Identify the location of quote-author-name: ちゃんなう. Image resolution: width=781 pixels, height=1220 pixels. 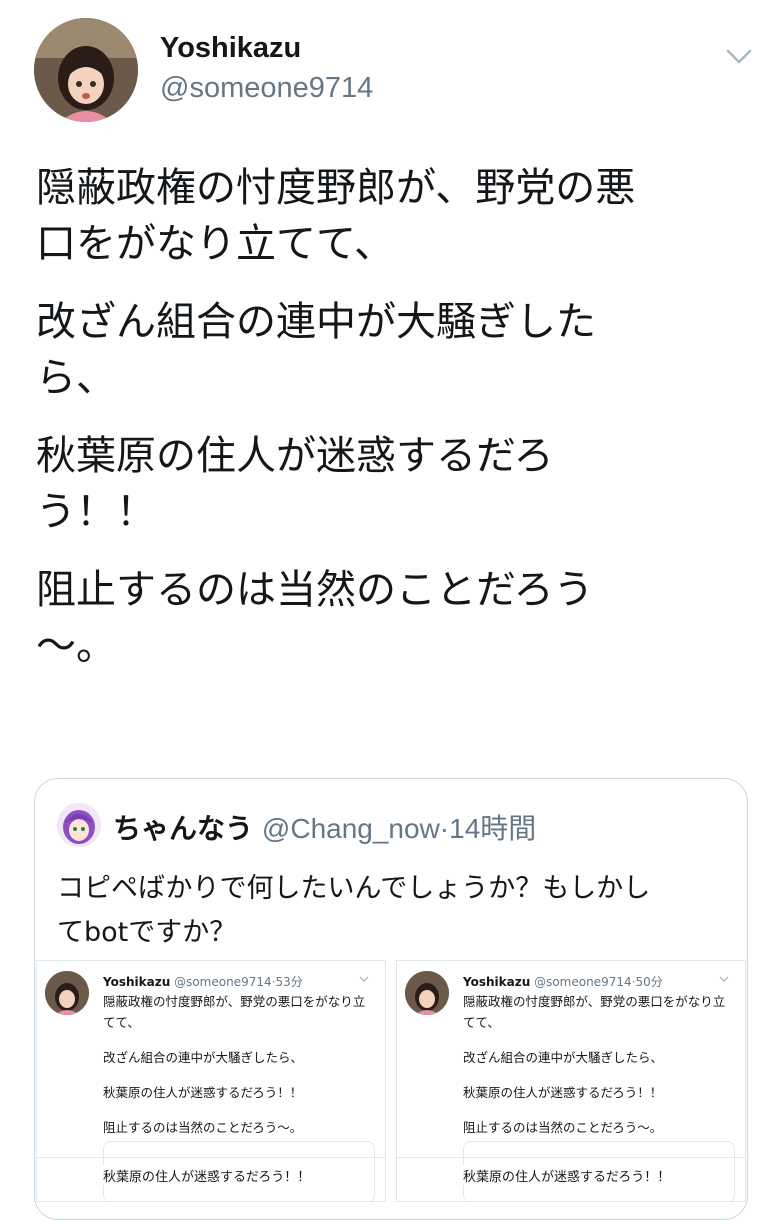
(183, 828).